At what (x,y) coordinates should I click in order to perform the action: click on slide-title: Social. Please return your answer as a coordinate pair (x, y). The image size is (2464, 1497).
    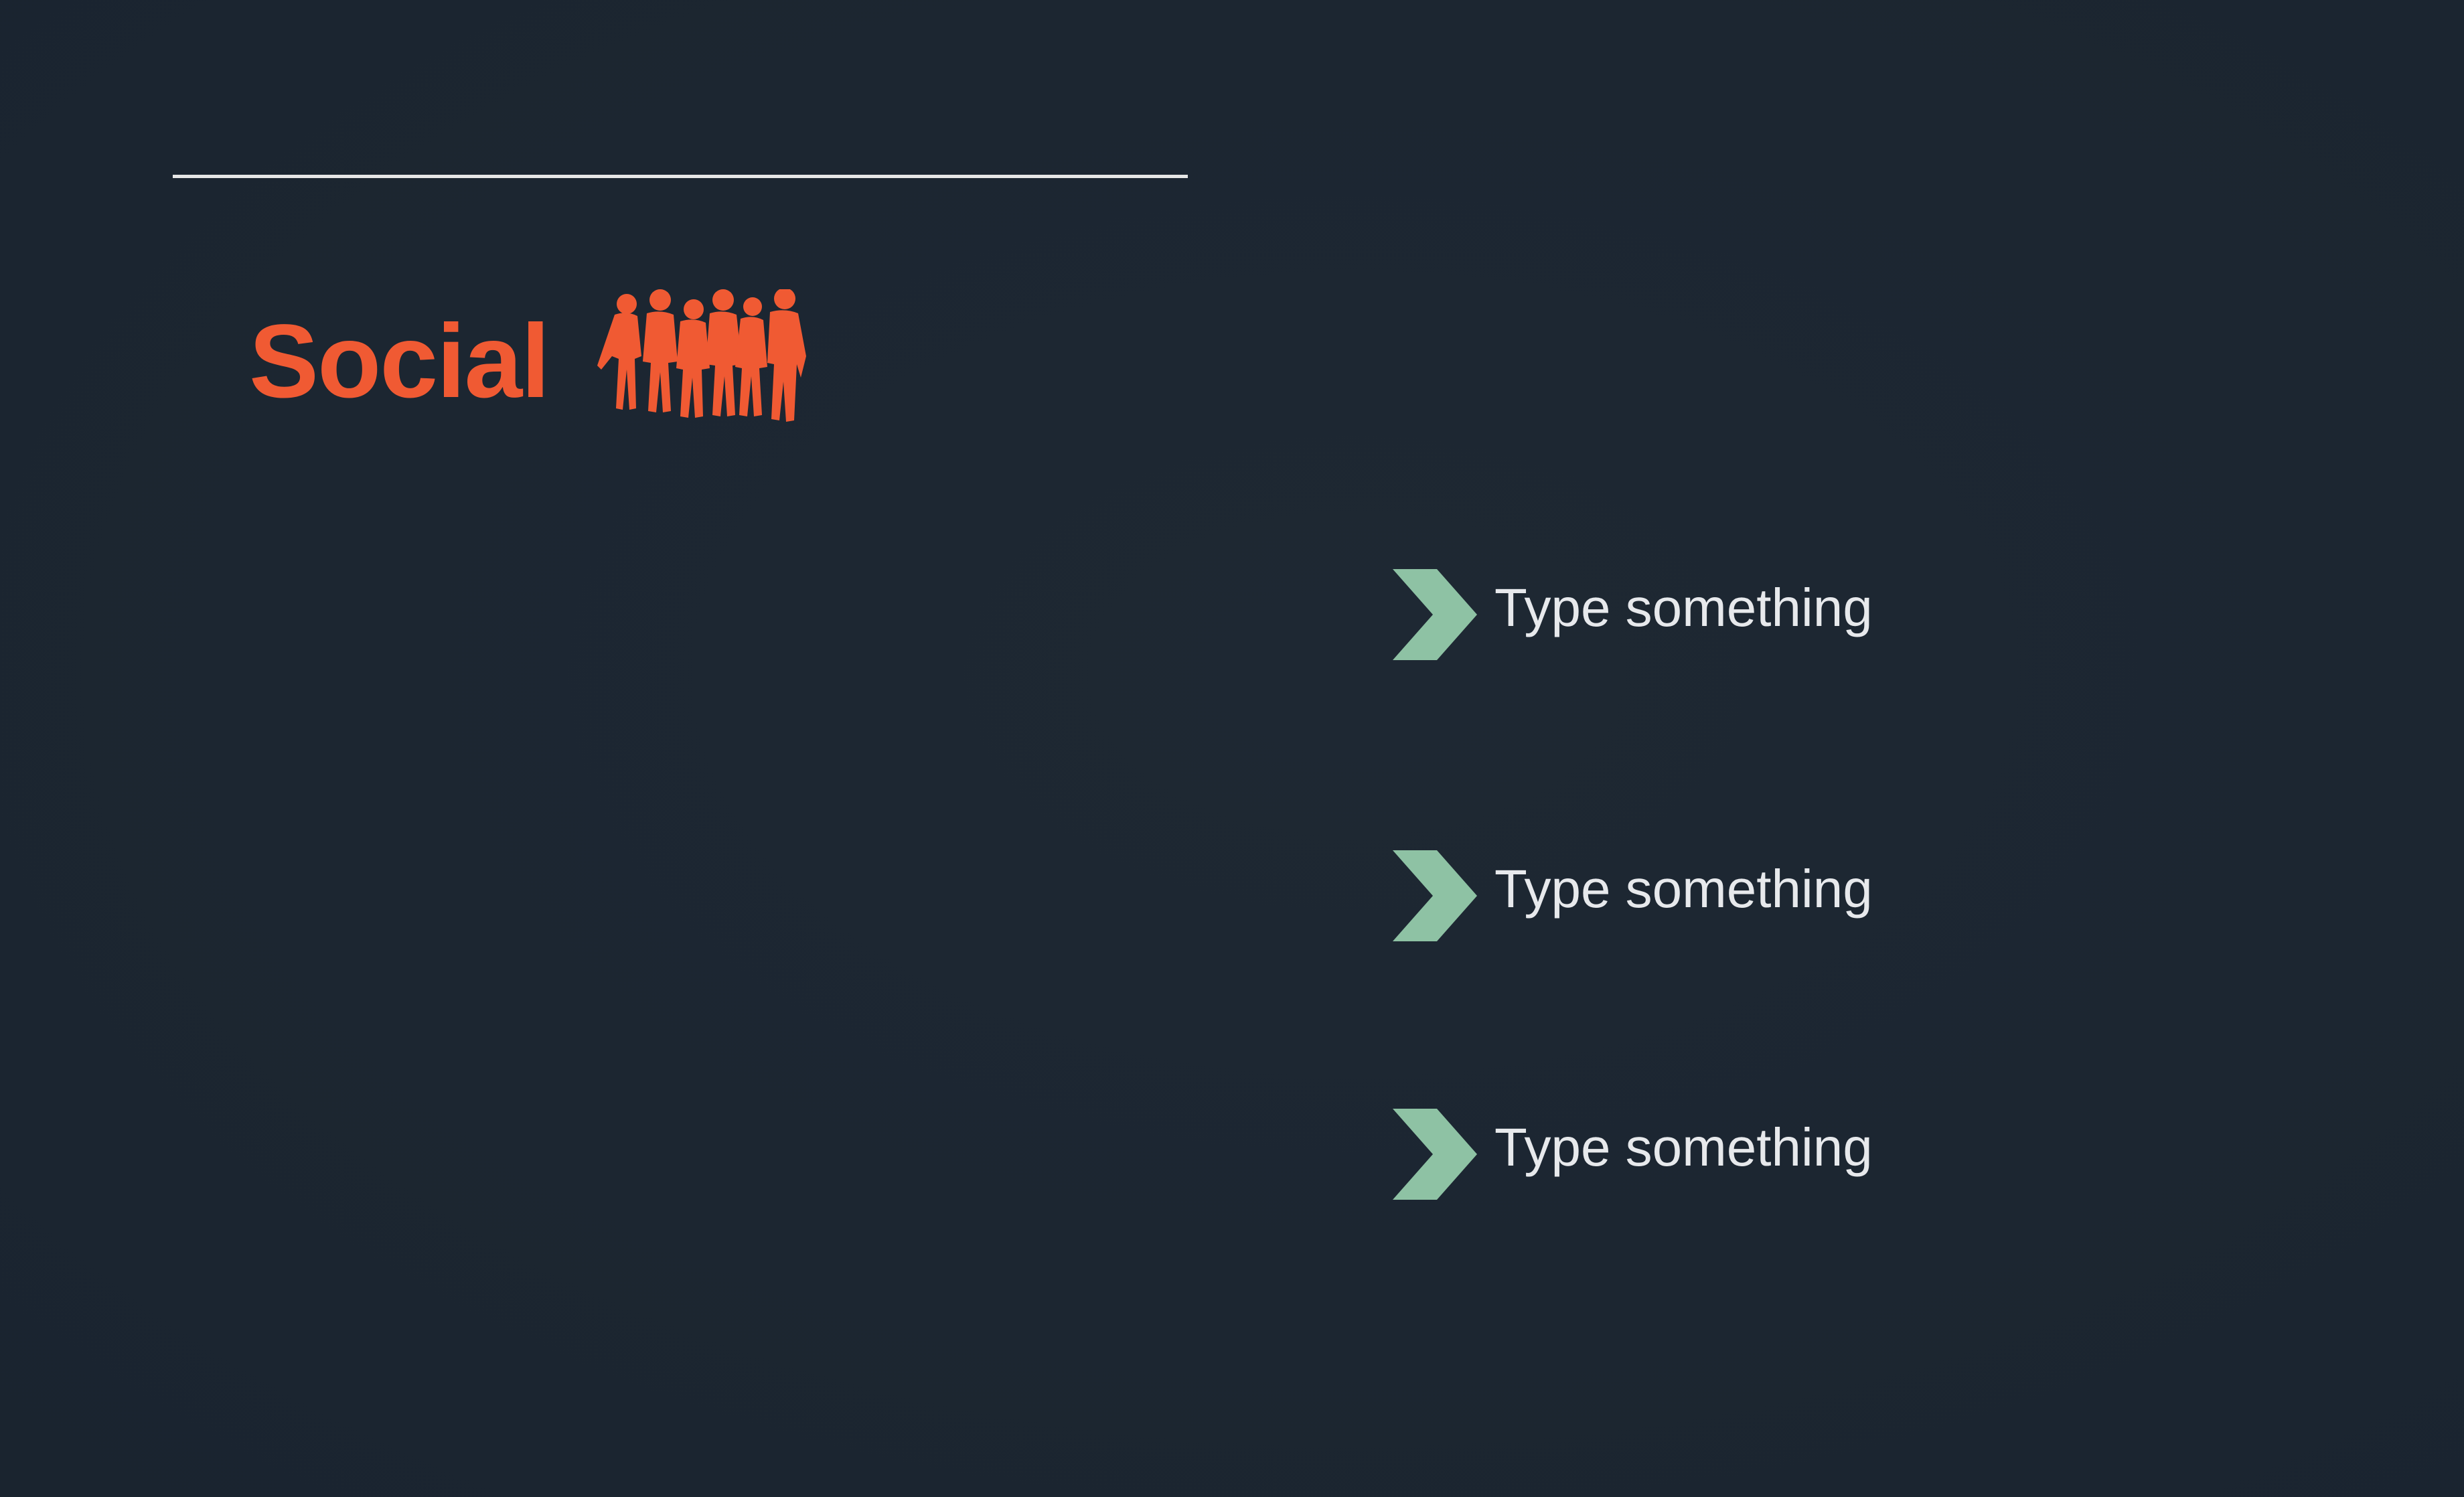
    Looking at the image, I should click on (399, 361).